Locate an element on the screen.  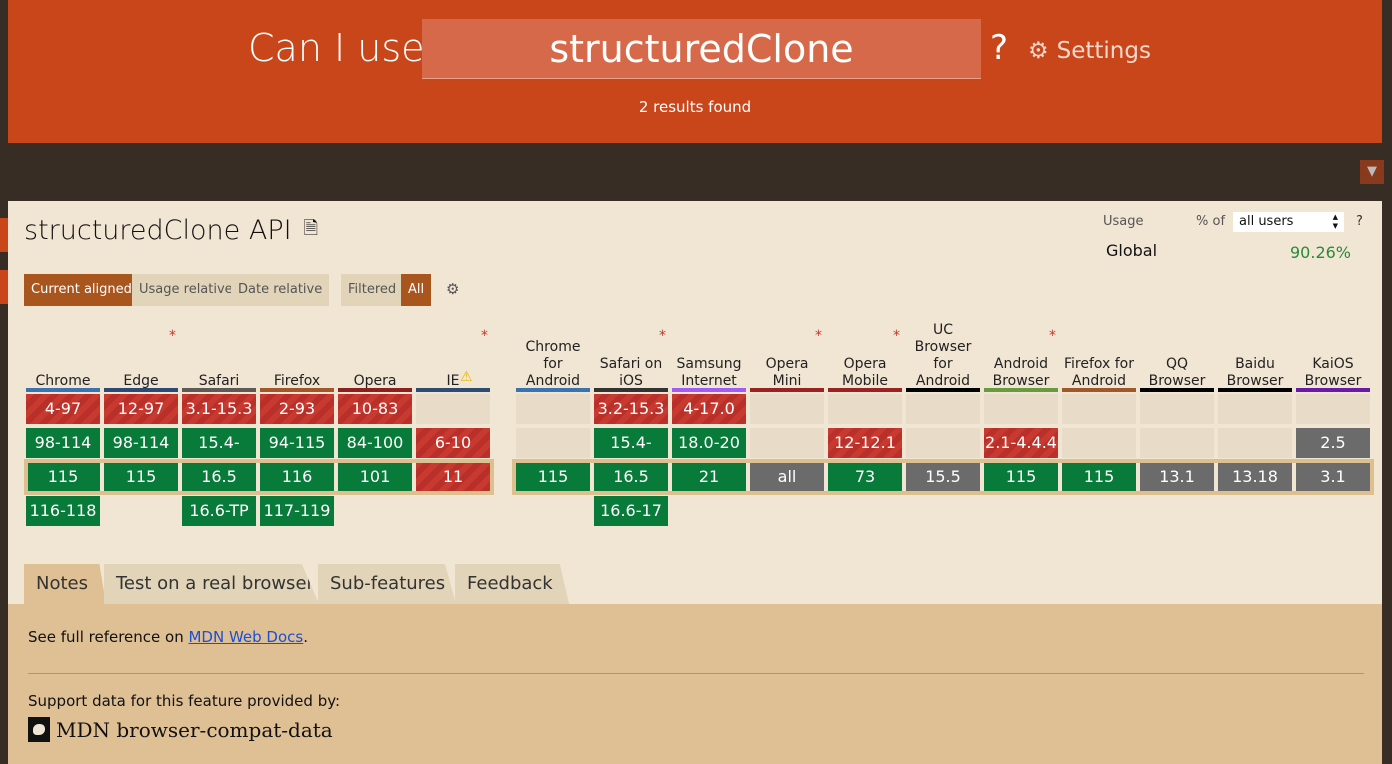
browser-name: Android Browser is located at coordinates (1021, 372).